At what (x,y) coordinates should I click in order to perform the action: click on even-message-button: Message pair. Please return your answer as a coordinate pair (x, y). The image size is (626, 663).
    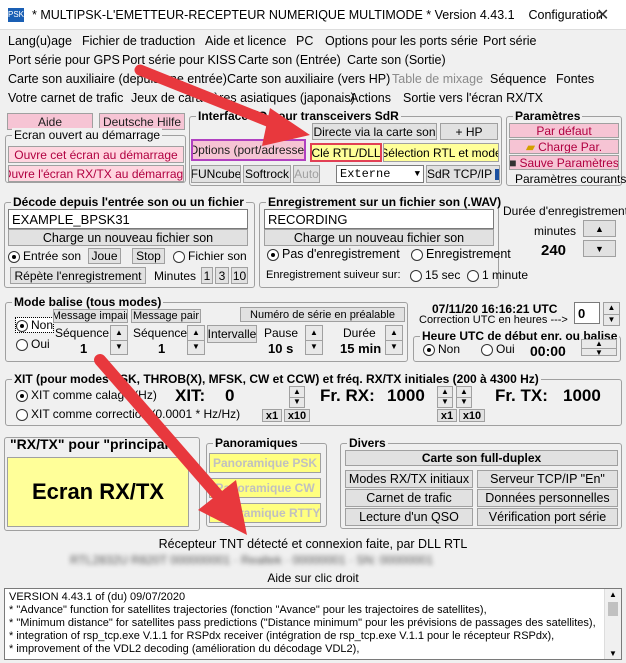
    Looking at the image, I should click on (166, 316).